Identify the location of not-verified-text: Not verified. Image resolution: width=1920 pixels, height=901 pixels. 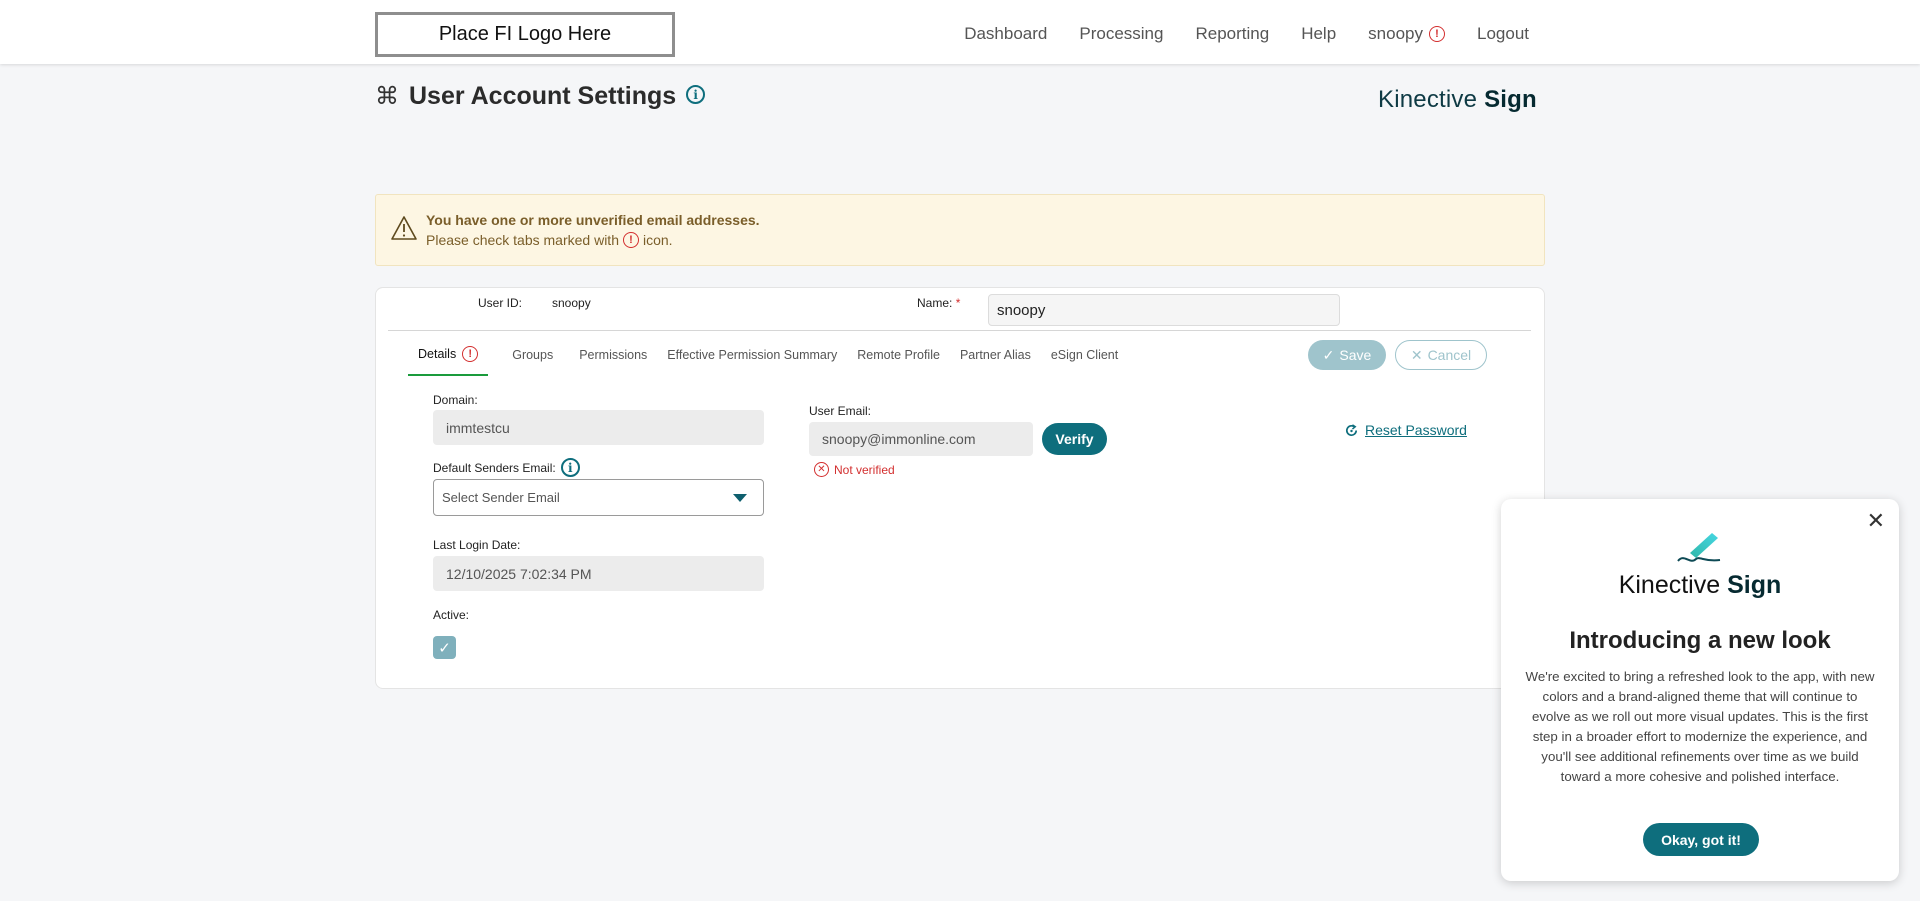
(864, 469).